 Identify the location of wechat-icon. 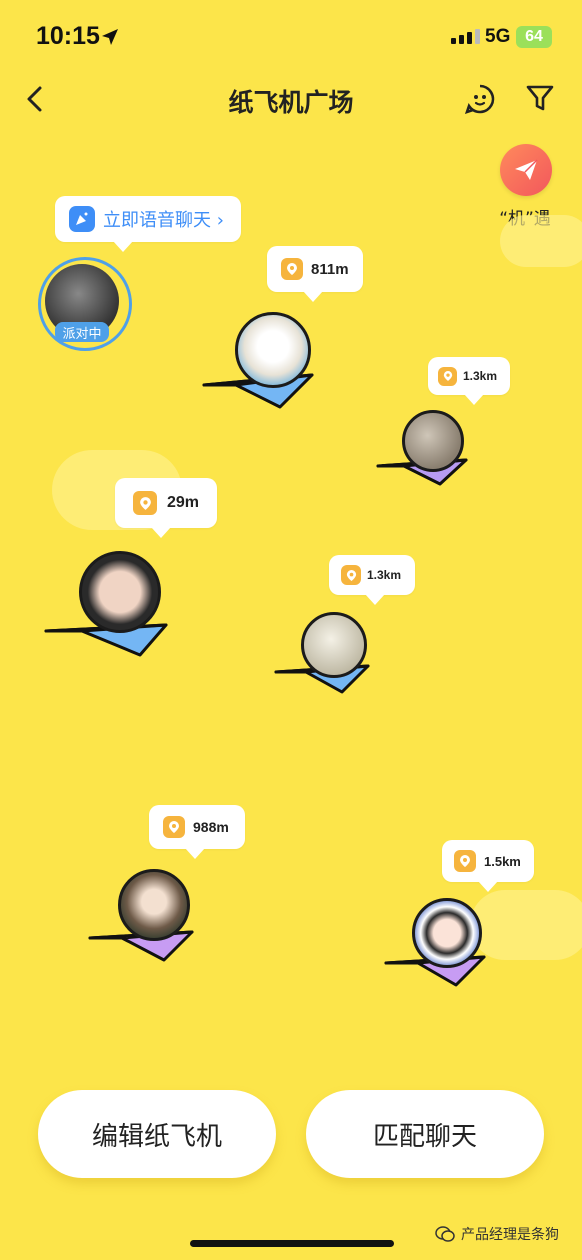
(445, 1234).